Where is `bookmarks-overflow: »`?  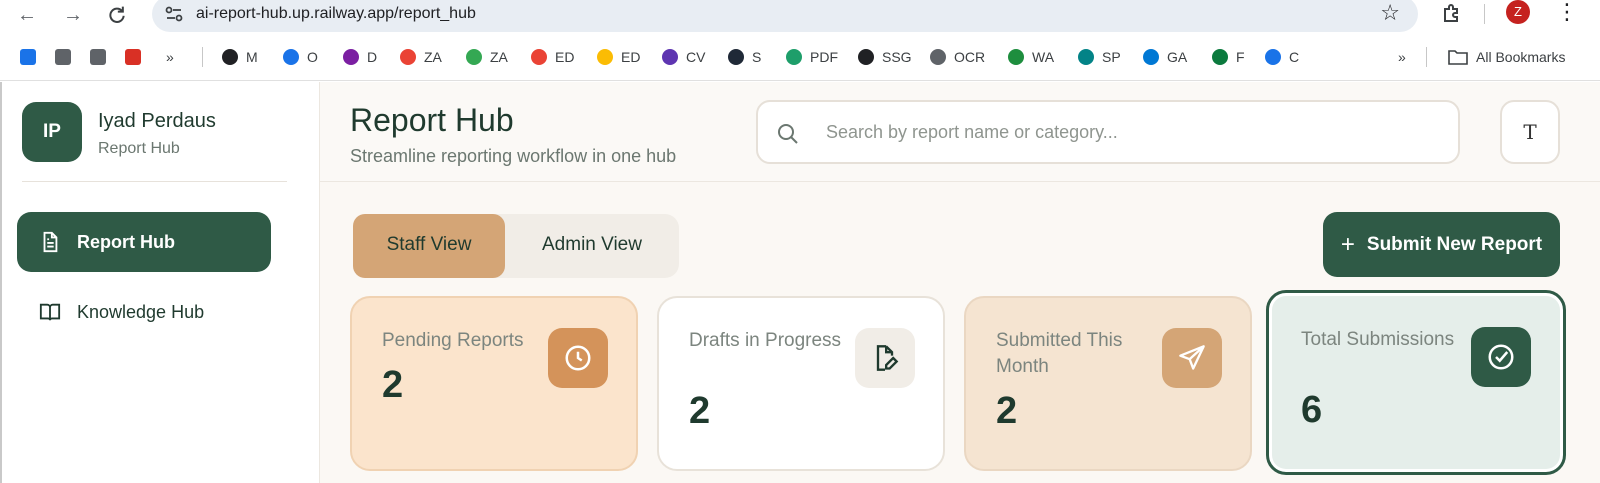 bookmarks-overflow: » is located at coordinates (1402, 57).